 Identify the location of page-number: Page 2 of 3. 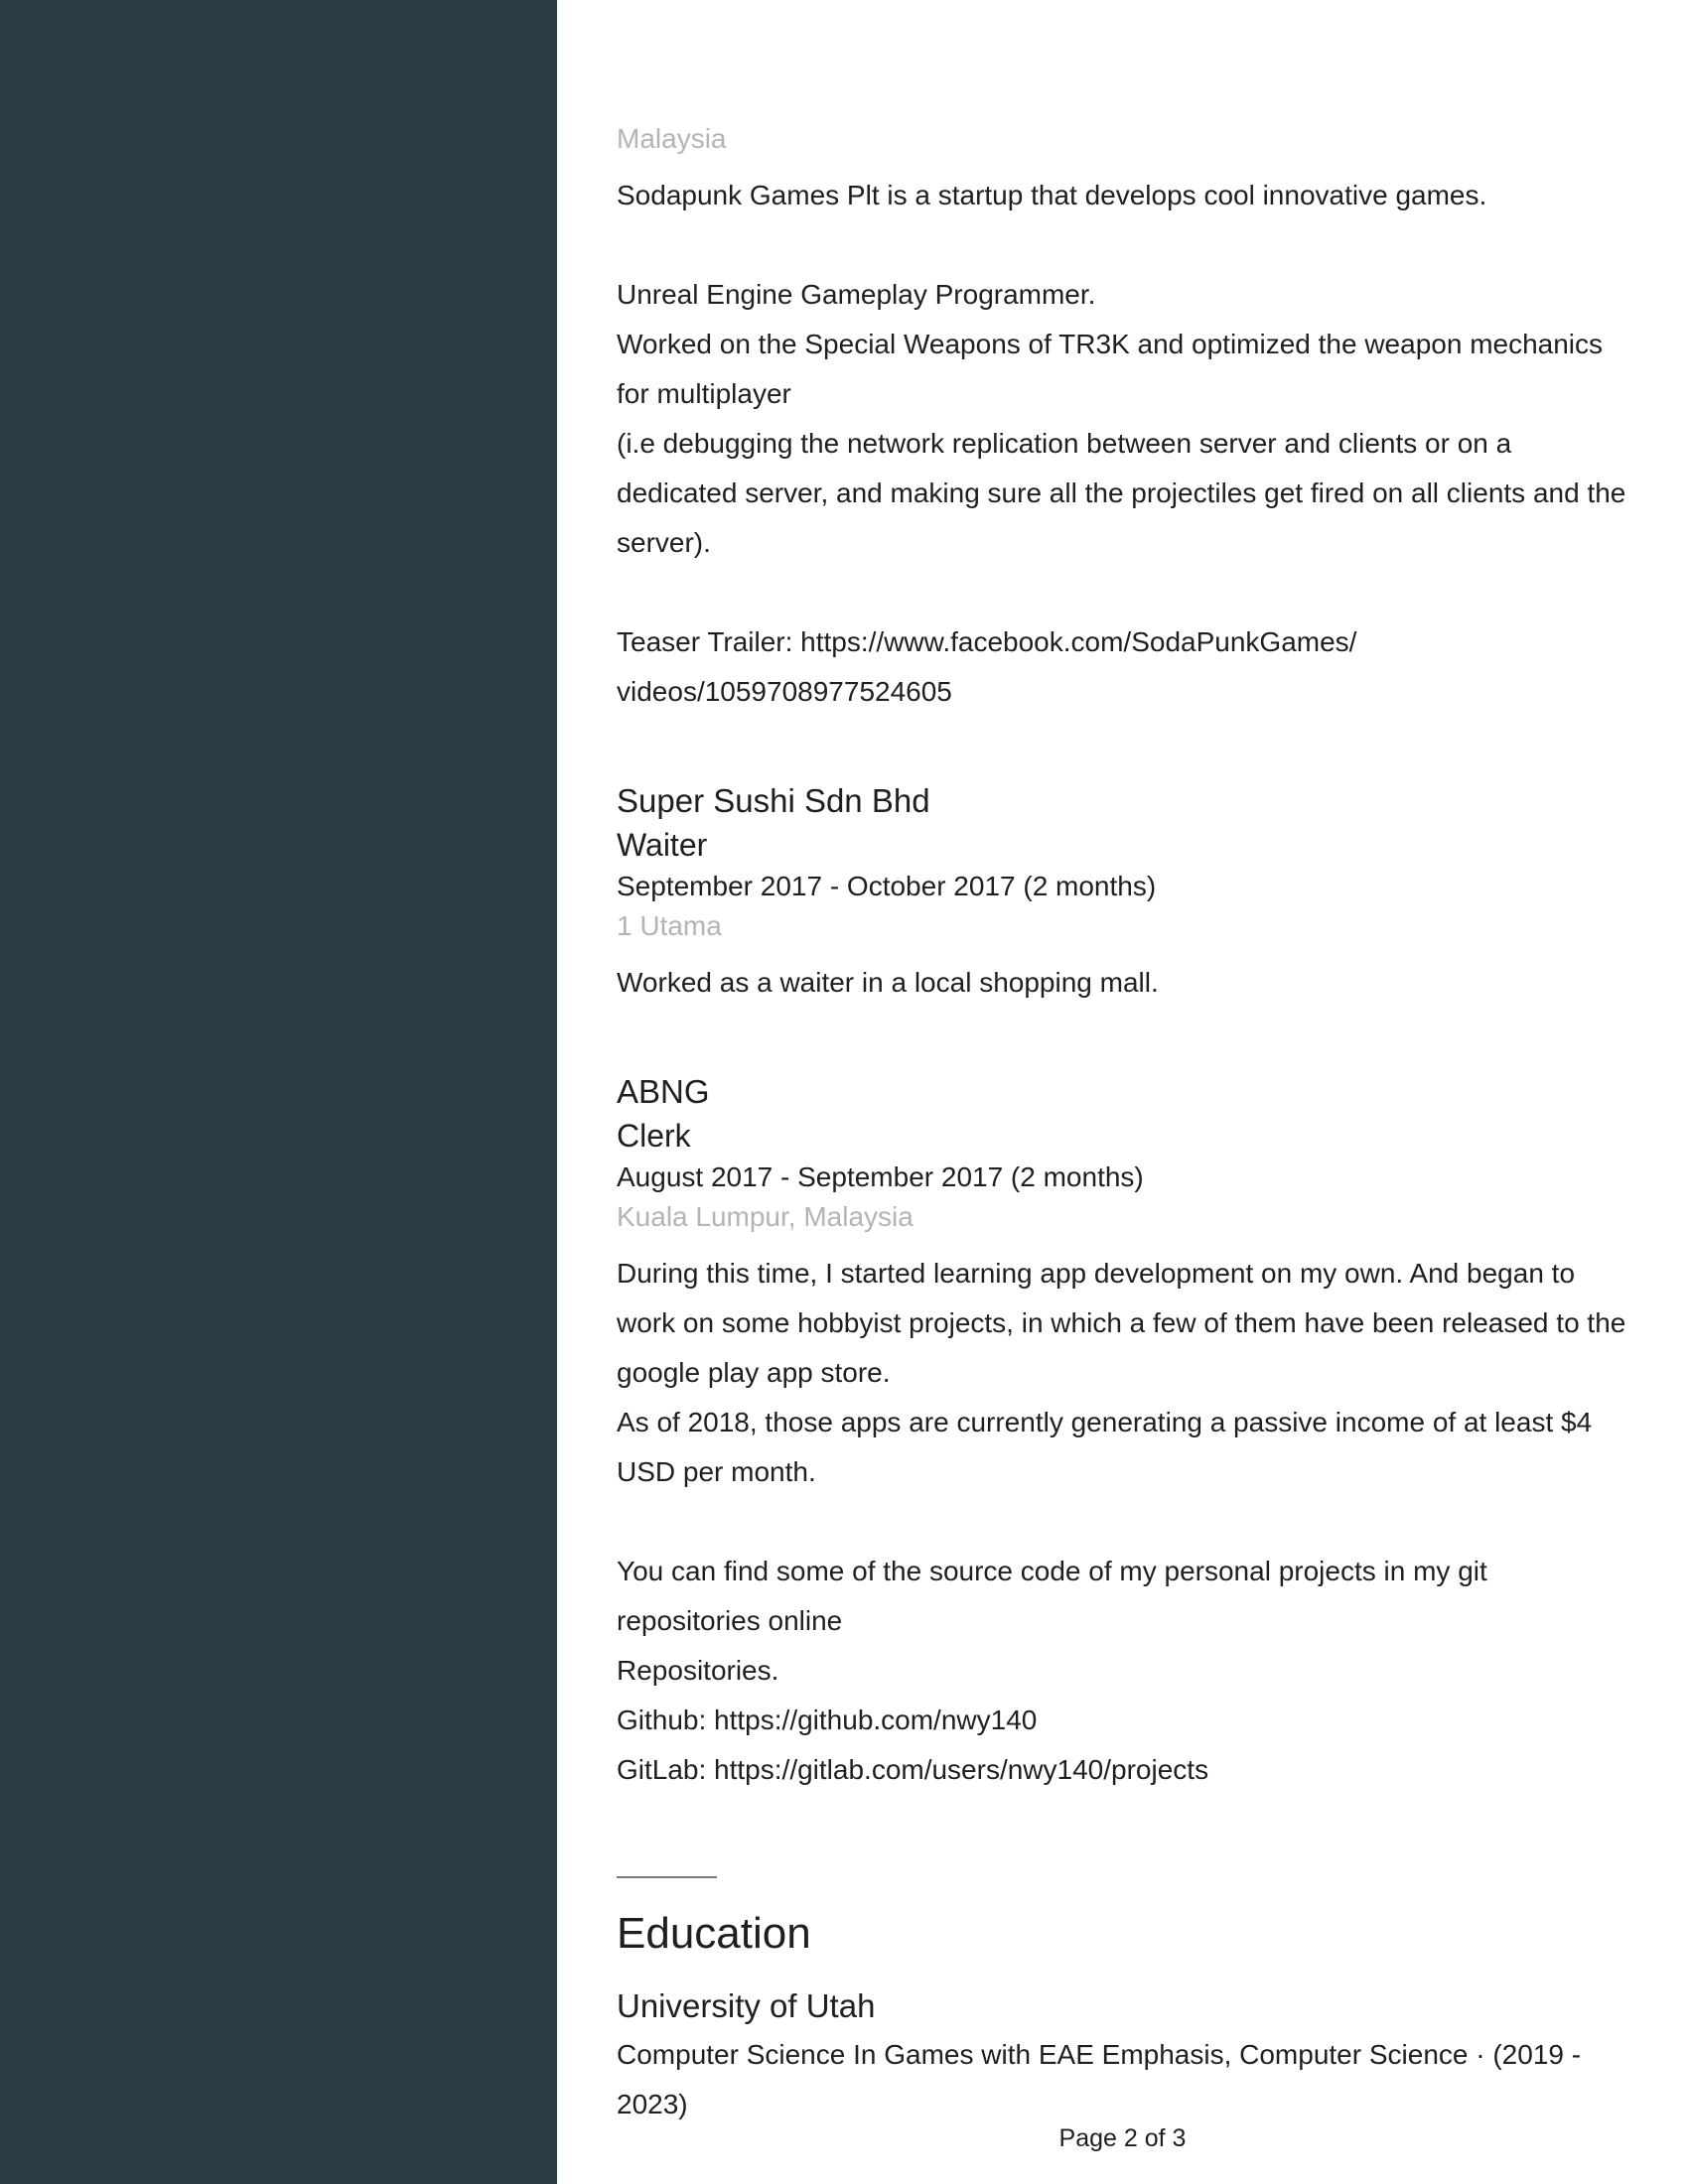
(1122, 2138).